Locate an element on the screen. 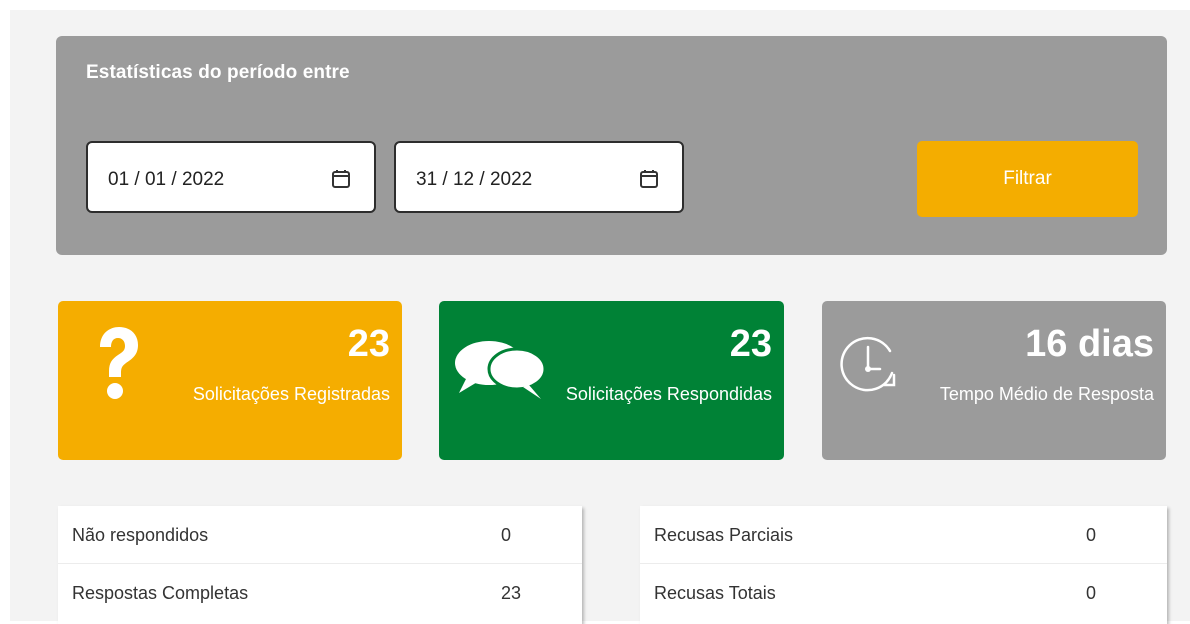 This screenshot has height=624, width=1190. clock-icon is located at coordinates (868, 364).